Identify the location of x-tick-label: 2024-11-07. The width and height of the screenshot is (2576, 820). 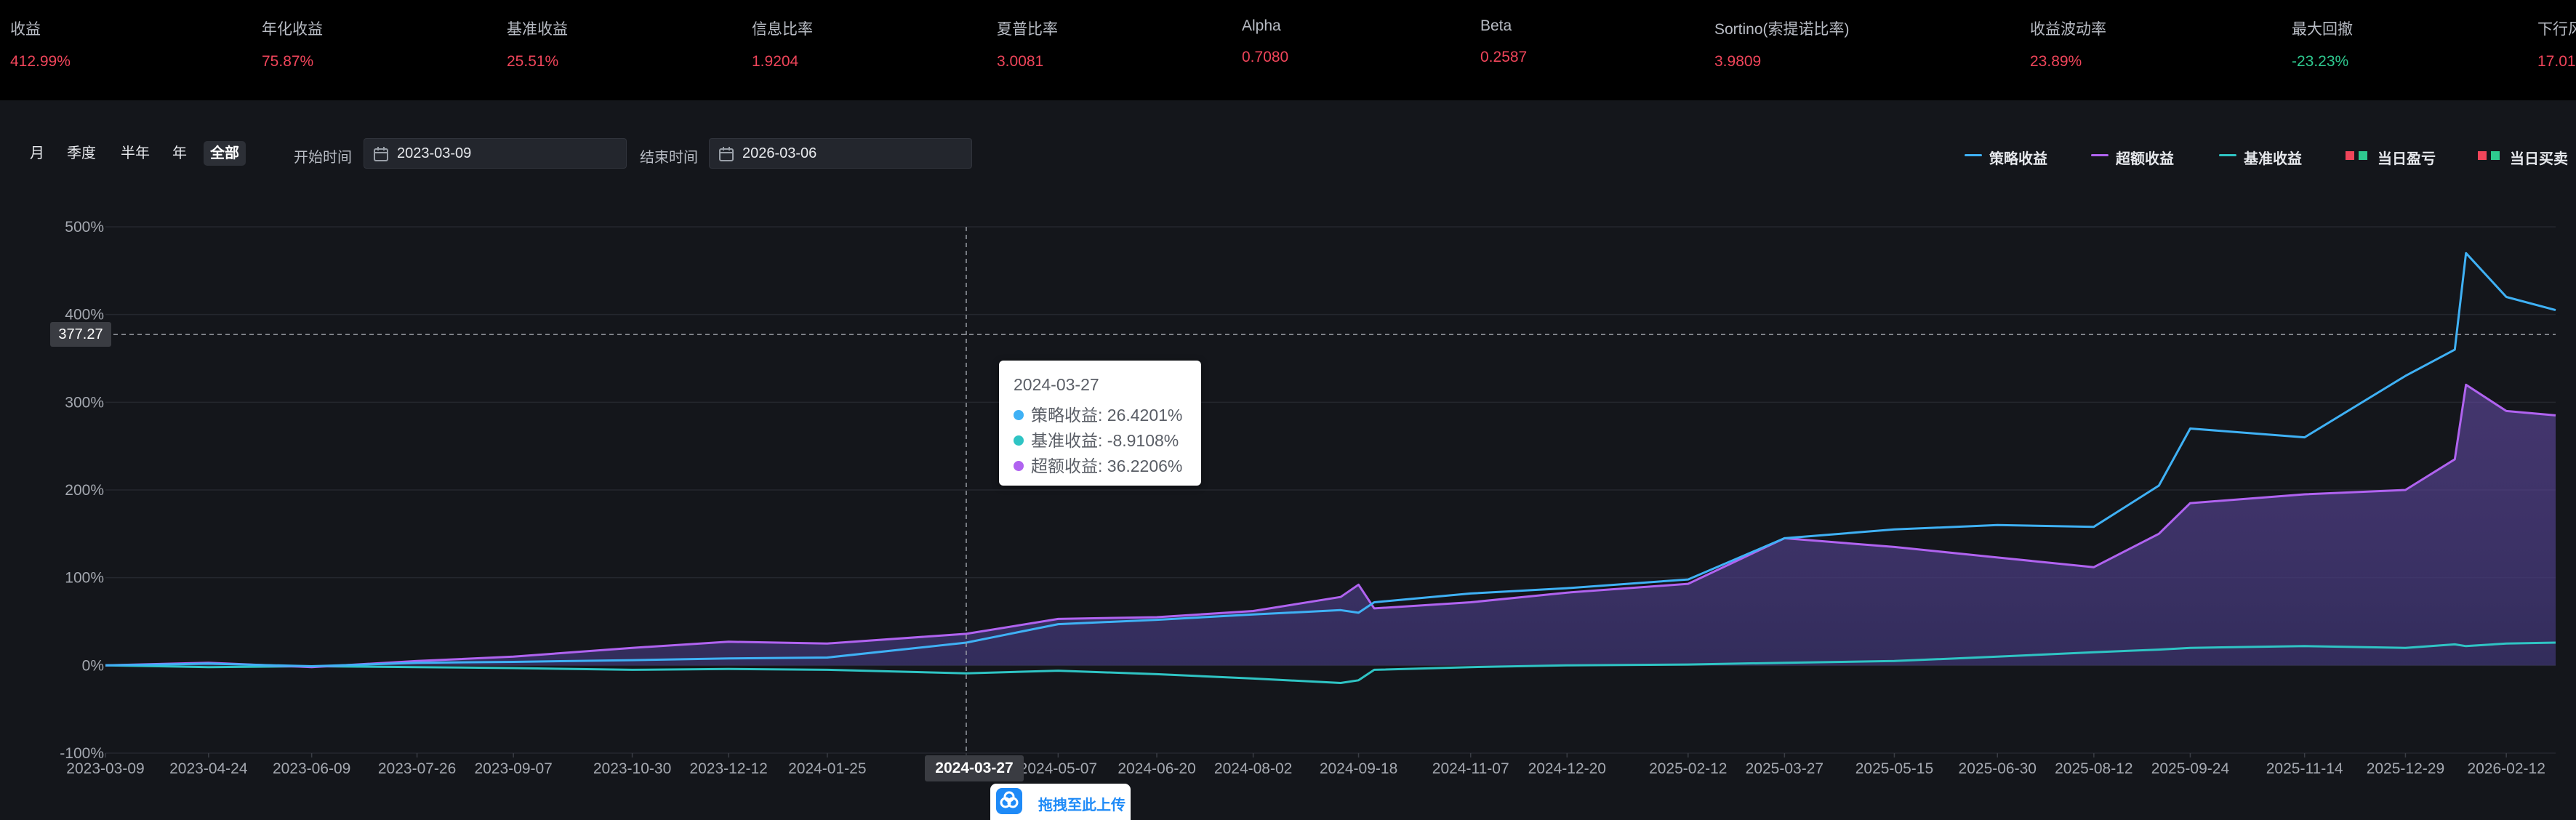
(1470, 768).